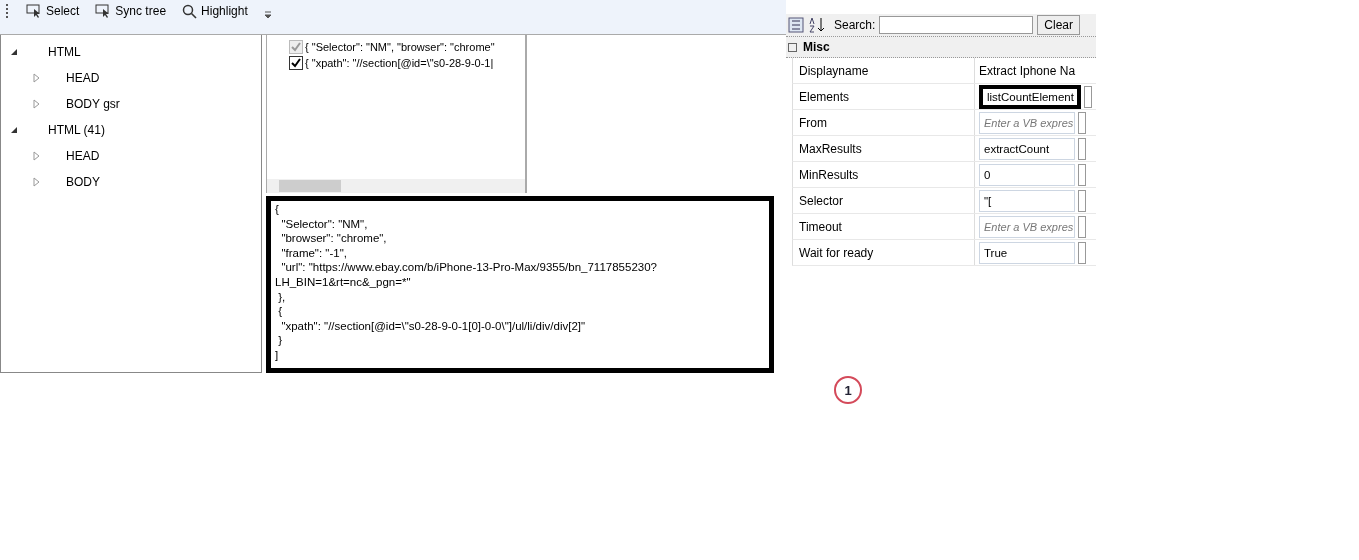 This screenshot has width=1359, height=560. Describe the element at coordinates (1027, 174) in the screenshot. I see `value-field: 0` at that location.